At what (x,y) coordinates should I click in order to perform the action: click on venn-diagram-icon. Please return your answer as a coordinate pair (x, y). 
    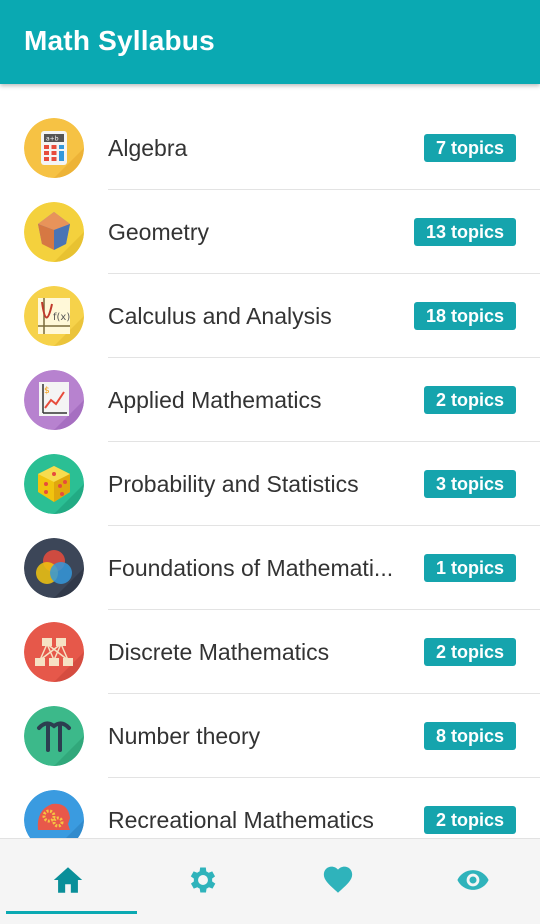
    Looking at the image, I should click on (54, 568).